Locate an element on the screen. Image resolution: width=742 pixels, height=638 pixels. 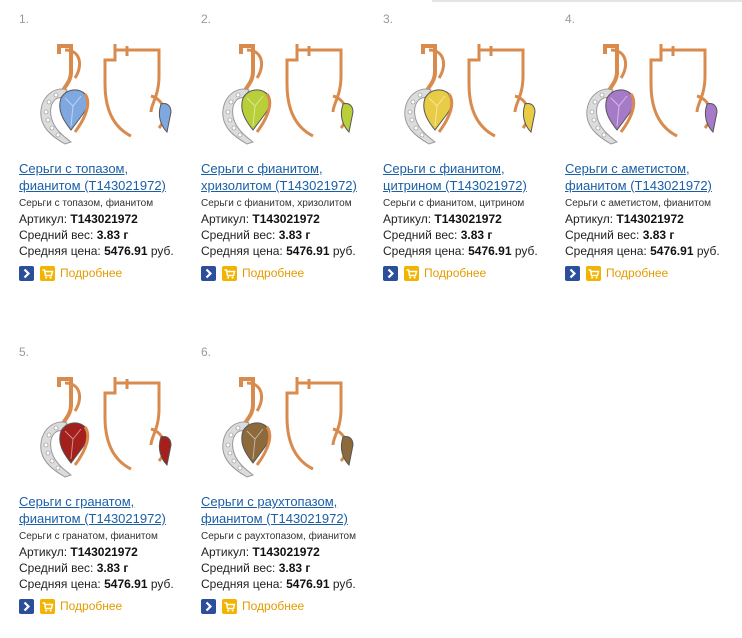
product-description: Серьги с фианитом, цитрином is located at coordinates (454, 203).